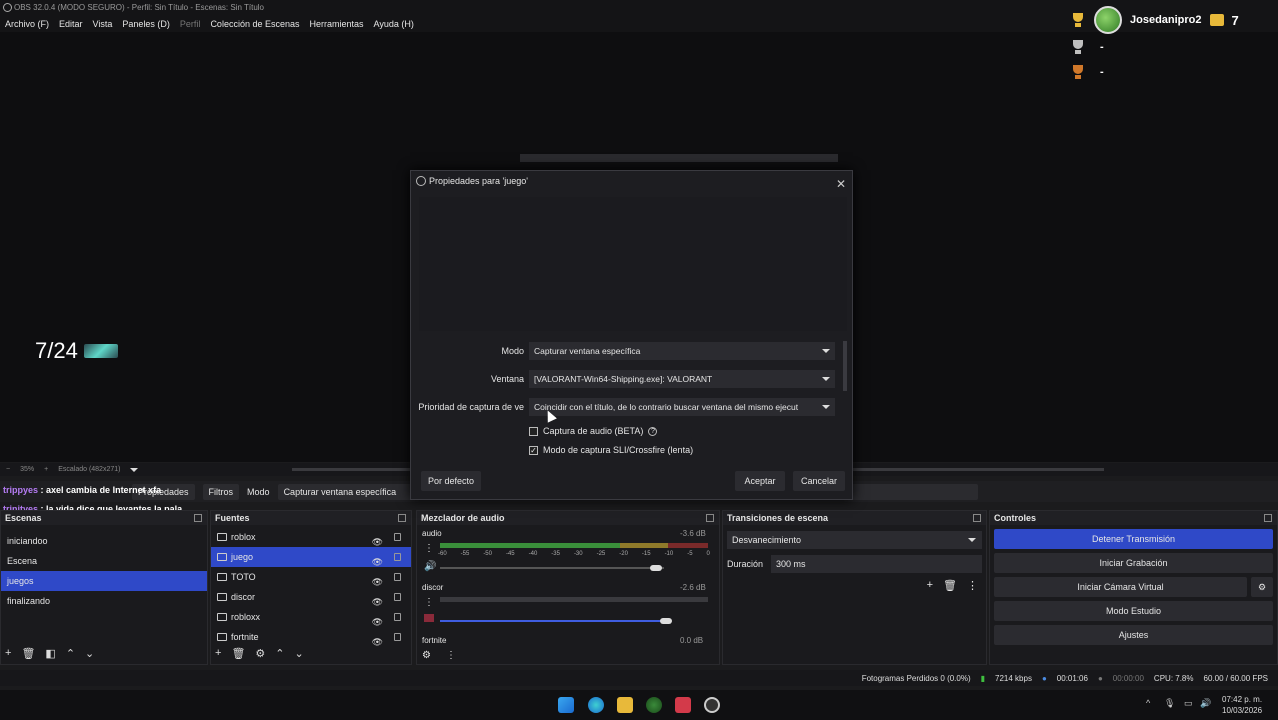 The width and height of the screenshot is (1278, 720). What do you see at coordinates (566, 705) in the screenshot?
I see `windows-start-icon` at bounding box center [566, 705].